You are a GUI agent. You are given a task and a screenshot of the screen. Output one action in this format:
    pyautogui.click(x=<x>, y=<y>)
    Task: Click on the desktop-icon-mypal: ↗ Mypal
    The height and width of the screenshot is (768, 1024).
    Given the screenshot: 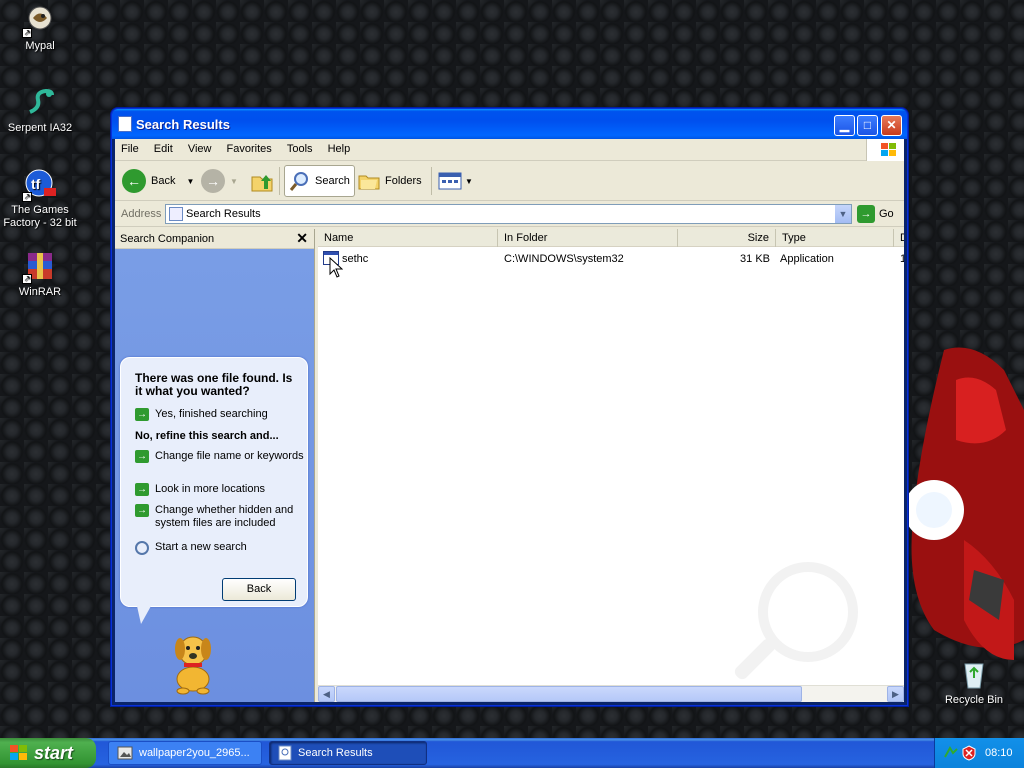 What is the action you would take?
    pyautogui.click(x=40, y=28)
    